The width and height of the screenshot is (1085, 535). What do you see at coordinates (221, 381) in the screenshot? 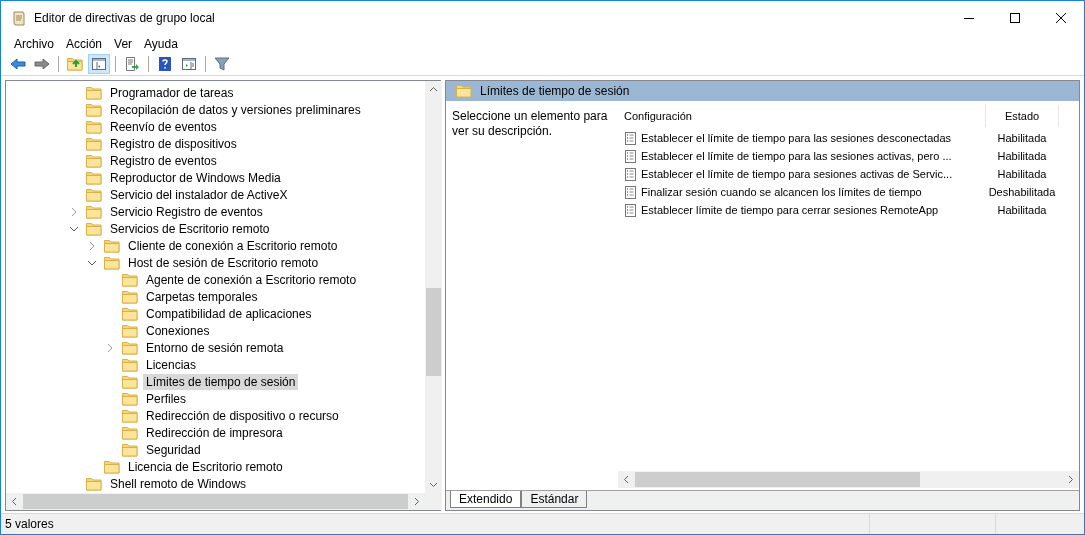
I see `tree-item: Límites de tiempo de sesión` at bounding box center [221, 381].